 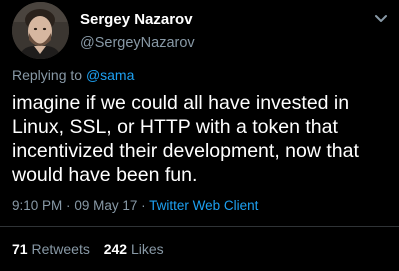 What do you see at coordinates (105, 175) in the screenshot?
I see `tweet-text-line: would have been fun.` at bounding box center [105, 175].